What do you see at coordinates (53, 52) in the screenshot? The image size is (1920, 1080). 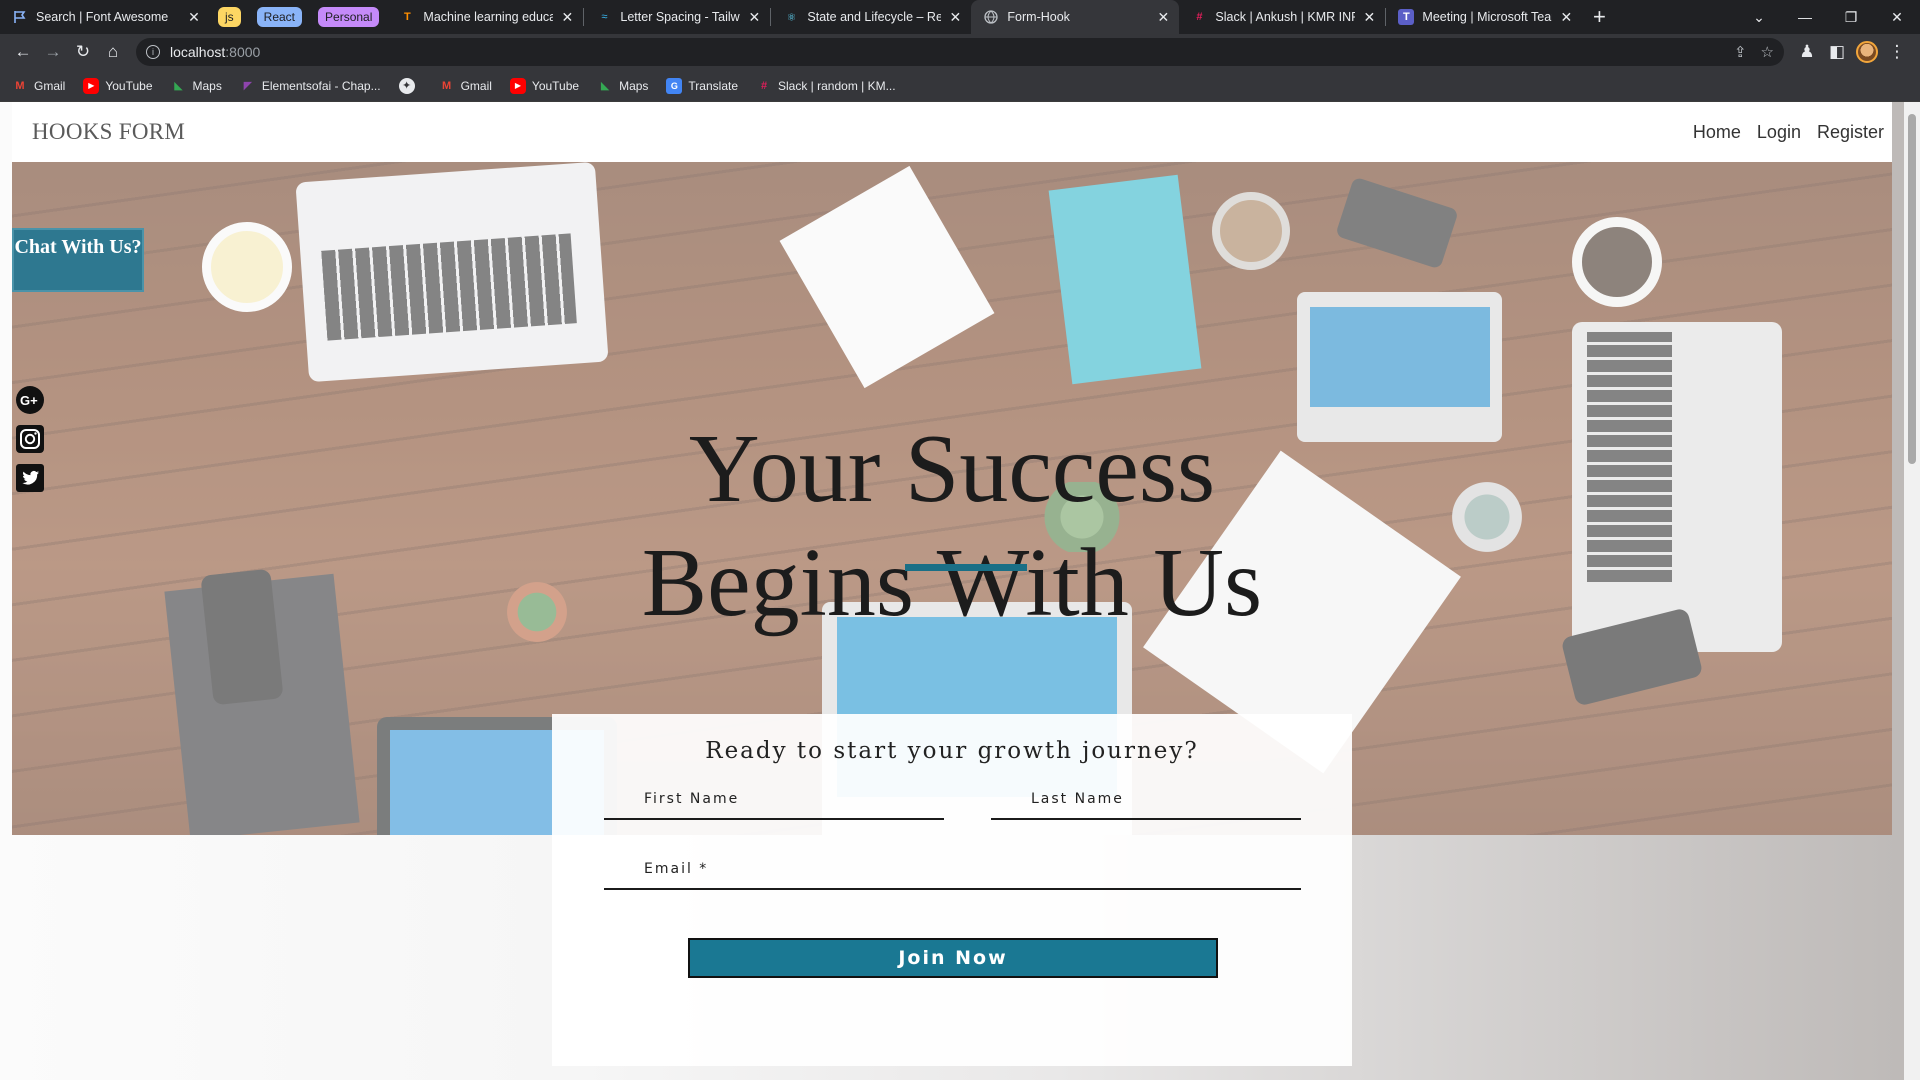 I see `forward-icon: →` at bounding box center [53, 52].